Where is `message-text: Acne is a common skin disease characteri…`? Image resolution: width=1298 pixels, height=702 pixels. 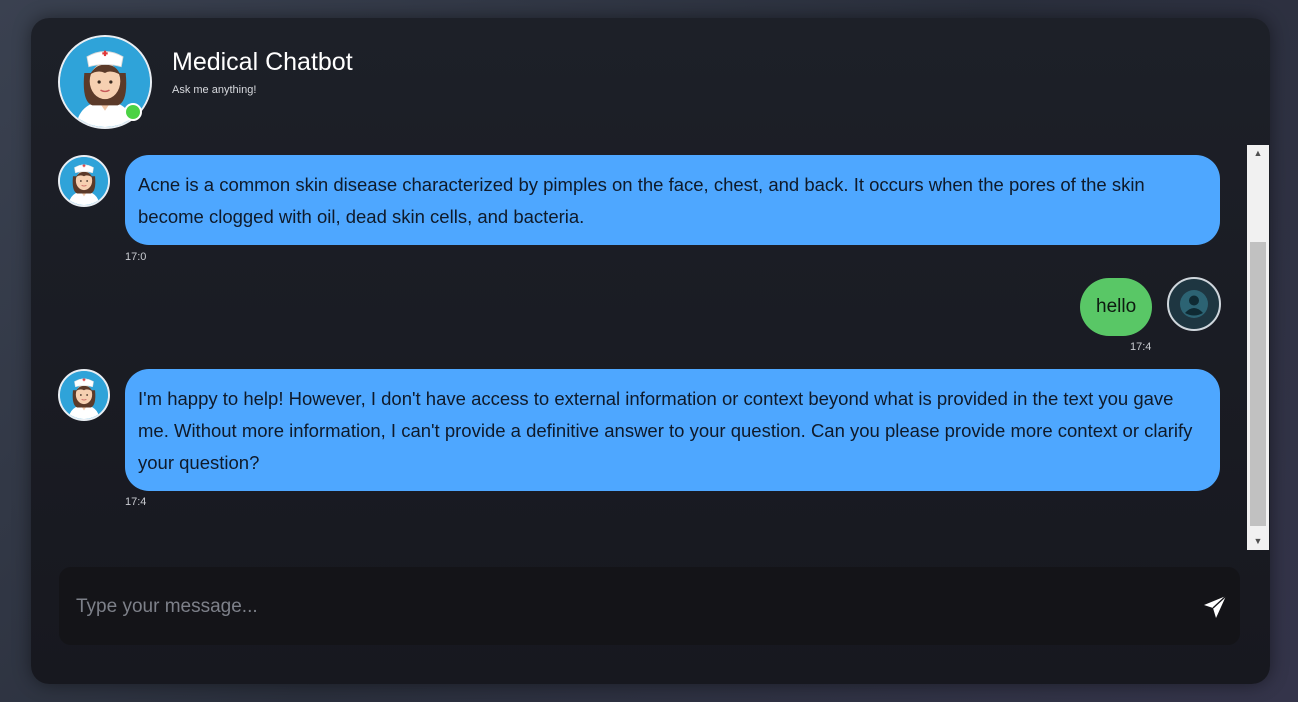 message-text: Acne is a common skin disease characteri… is located at coordinates (641, 200).